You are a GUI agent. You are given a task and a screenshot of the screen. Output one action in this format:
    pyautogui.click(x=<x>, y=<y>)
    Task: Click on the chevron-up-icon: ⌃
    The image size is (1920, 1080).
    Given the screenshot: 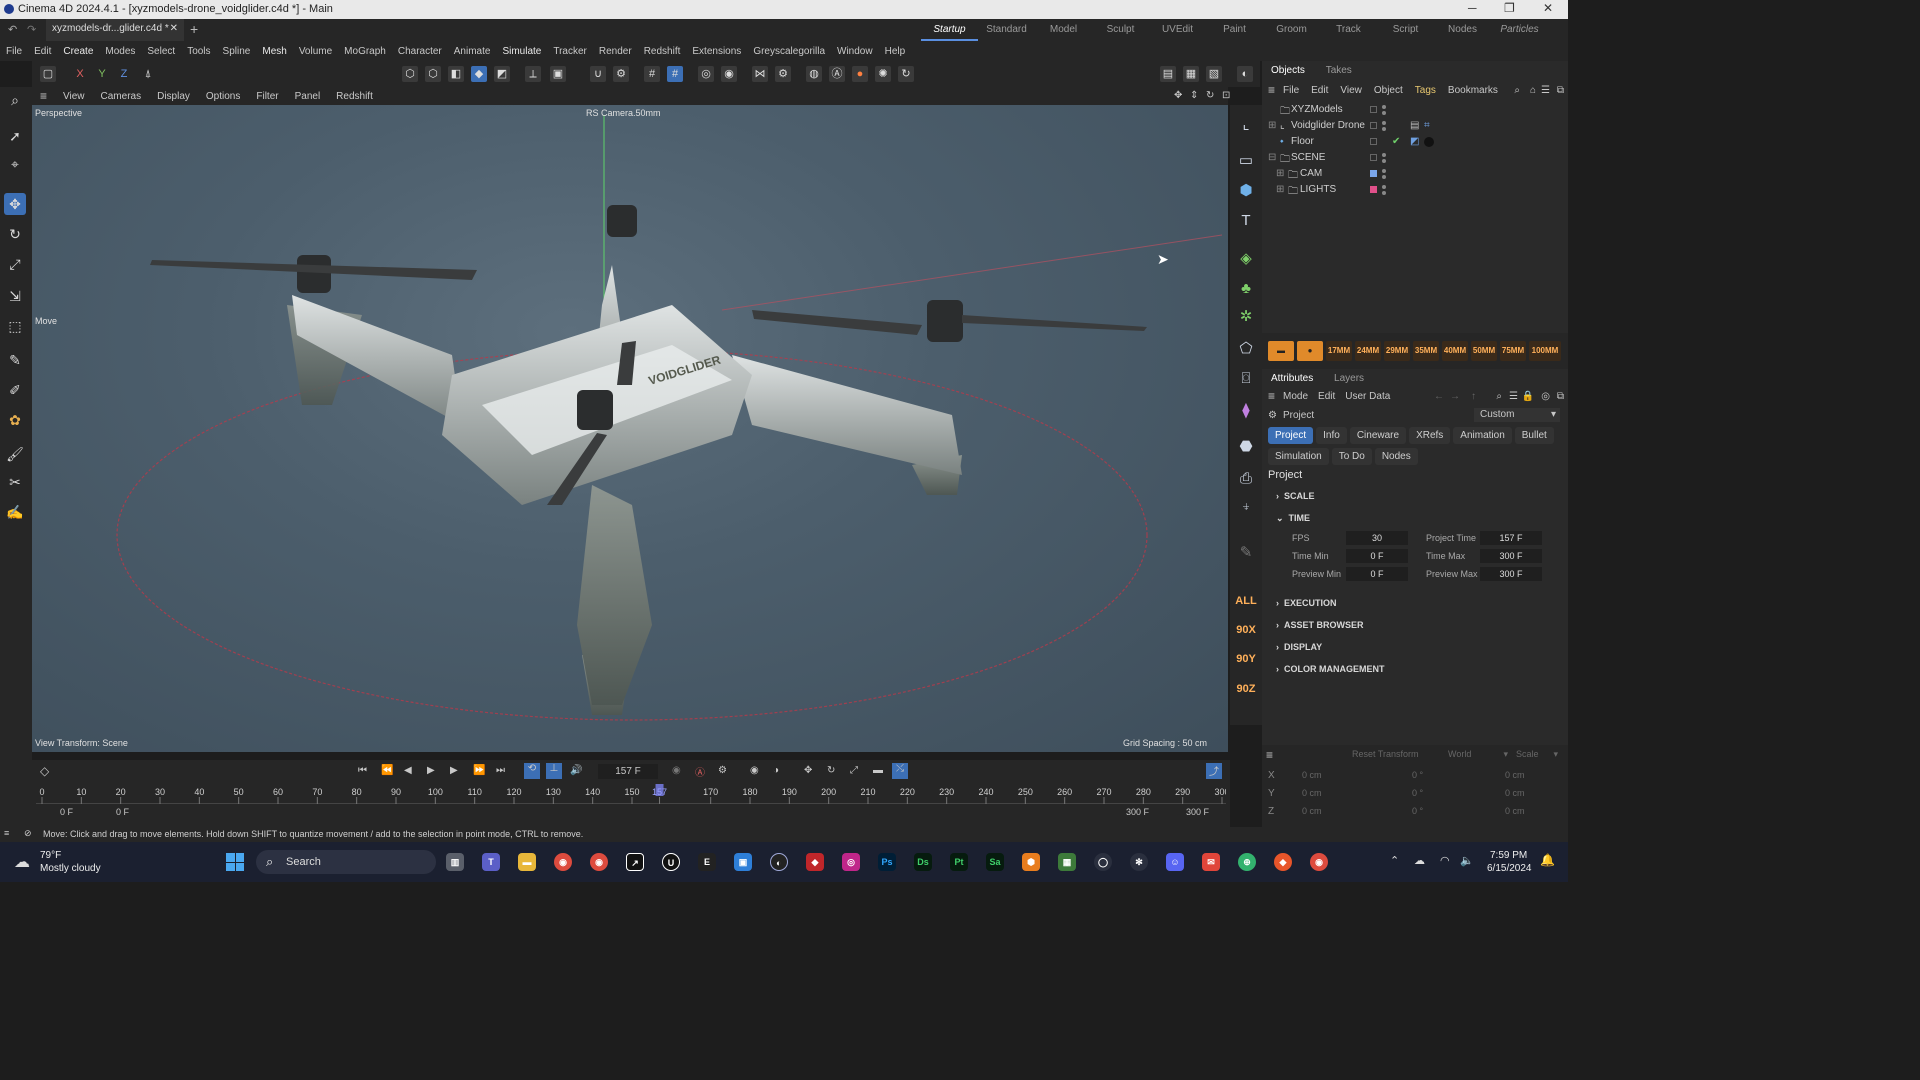 What is the action you would take?
    pyautogui.click(x=1394, y=860)
    